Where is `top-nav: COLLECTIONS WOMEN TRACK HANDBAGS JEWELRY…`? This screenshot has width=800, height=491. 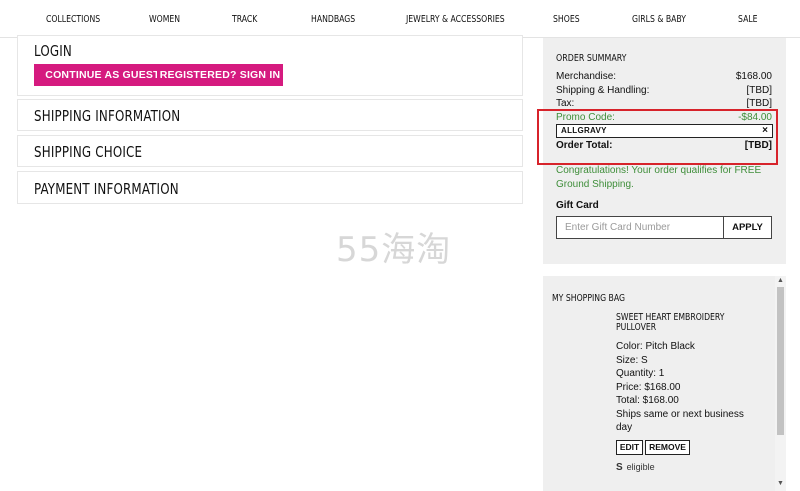
top-nav: COLLECTIONS WOMEN TRACK HANDBAGS JEWELRY… is located at coordinates (400, 19).